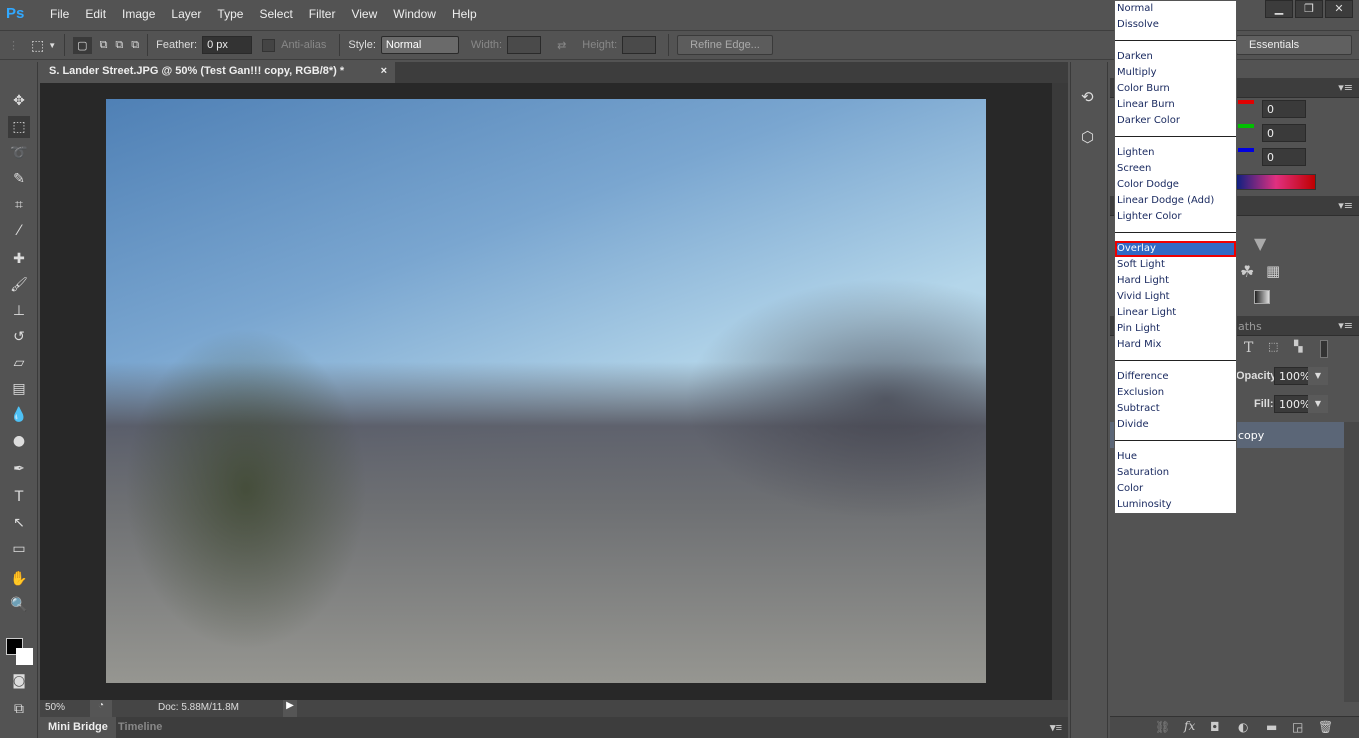  I want to click on swap-icon: ⇄, so click(561, 45).